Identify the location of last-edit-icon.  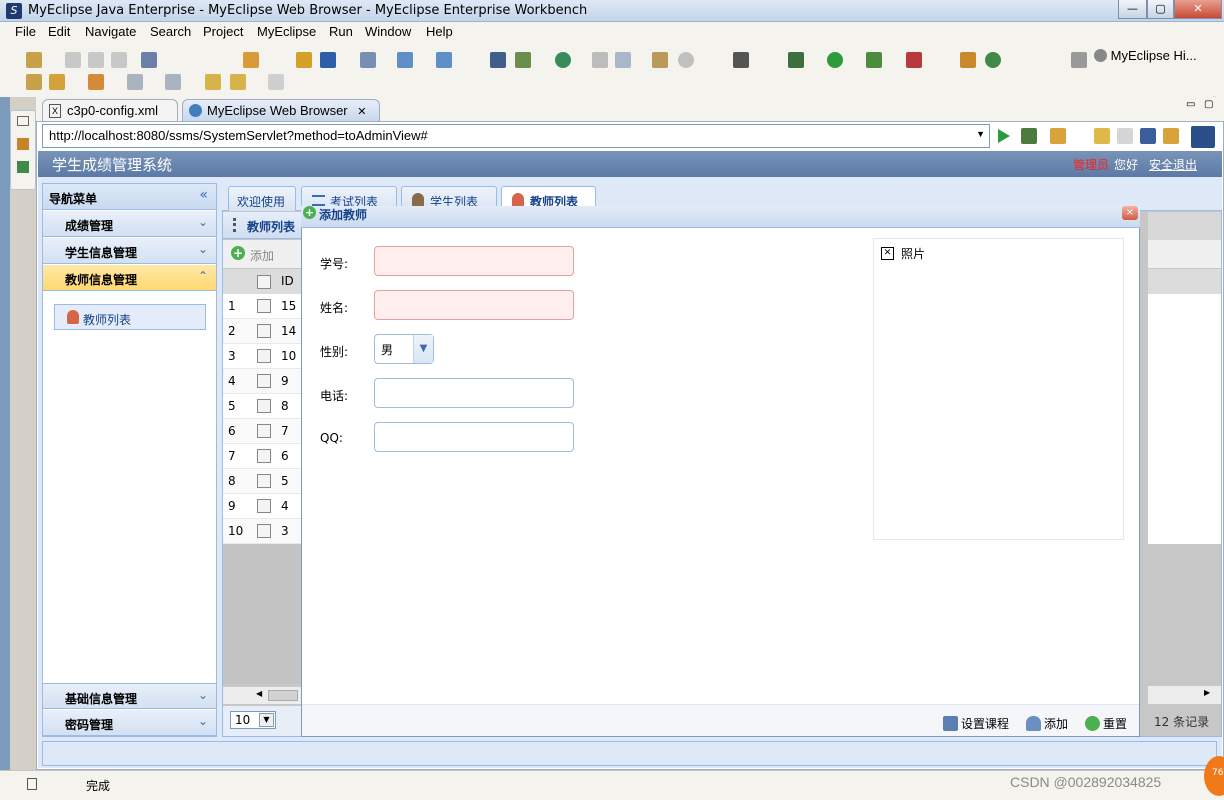
(213, 82).